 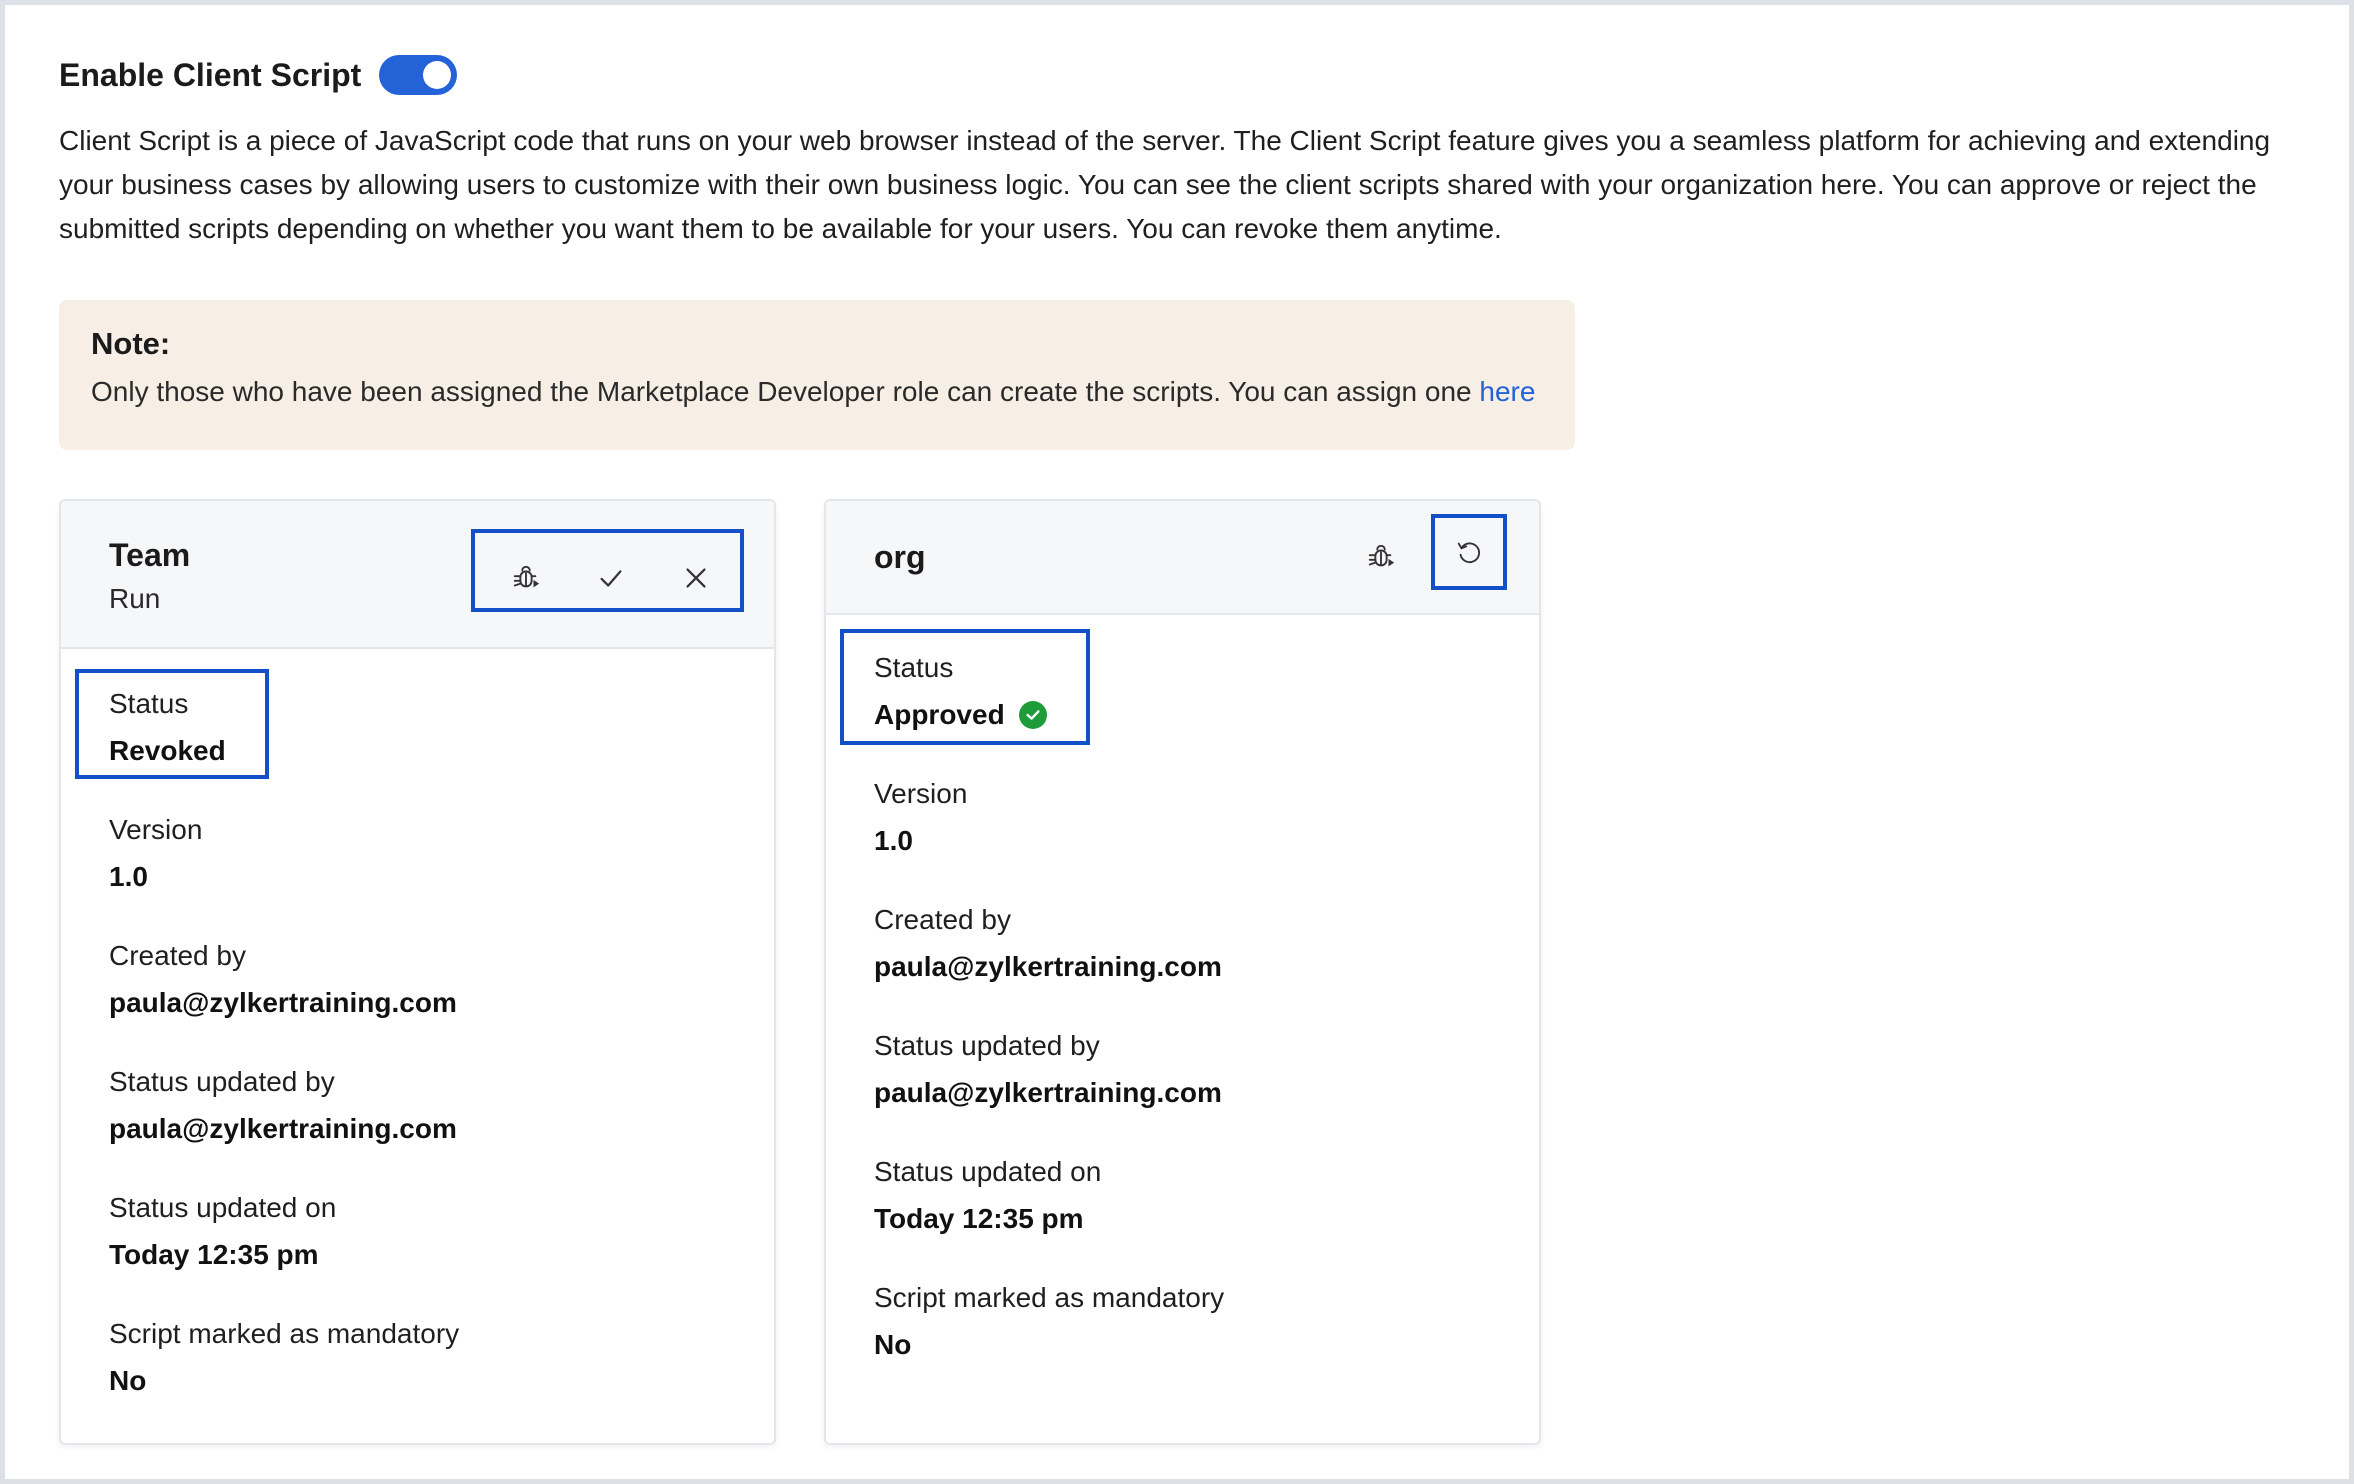 I want to click on status-value: Approved, so click(x=939, y=714).